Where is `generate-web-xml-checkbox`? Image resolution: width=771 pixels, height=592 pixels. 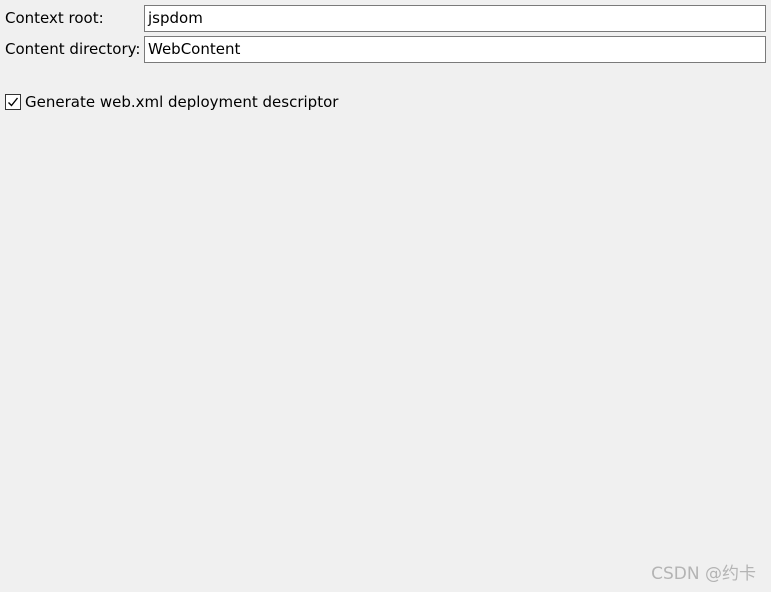
generate-web-xml-checkbox is located at coordinates (13, 102).